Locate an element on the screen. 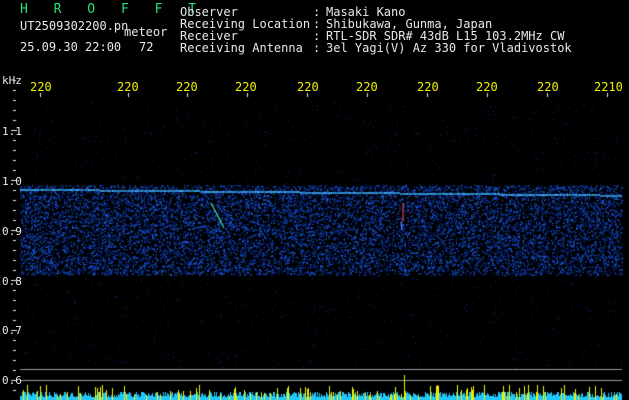 Image resolution: width=629 pixels, height=400 pixels. y-tick-label: 0.8 is located at coordinates (12, 281).